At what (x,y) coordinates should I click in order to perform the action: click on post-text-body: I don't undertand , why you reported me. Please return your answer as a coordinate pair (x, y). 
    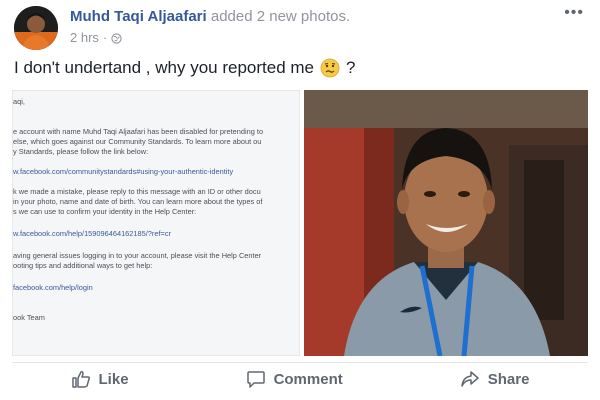
    Looking at the image, I should click on (164, 67).